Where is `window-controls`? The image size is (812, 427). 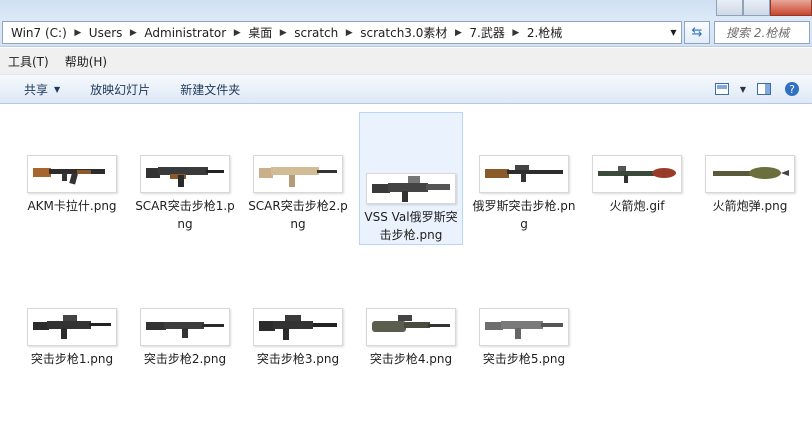 window-controls is located at coordinates (764, 8).